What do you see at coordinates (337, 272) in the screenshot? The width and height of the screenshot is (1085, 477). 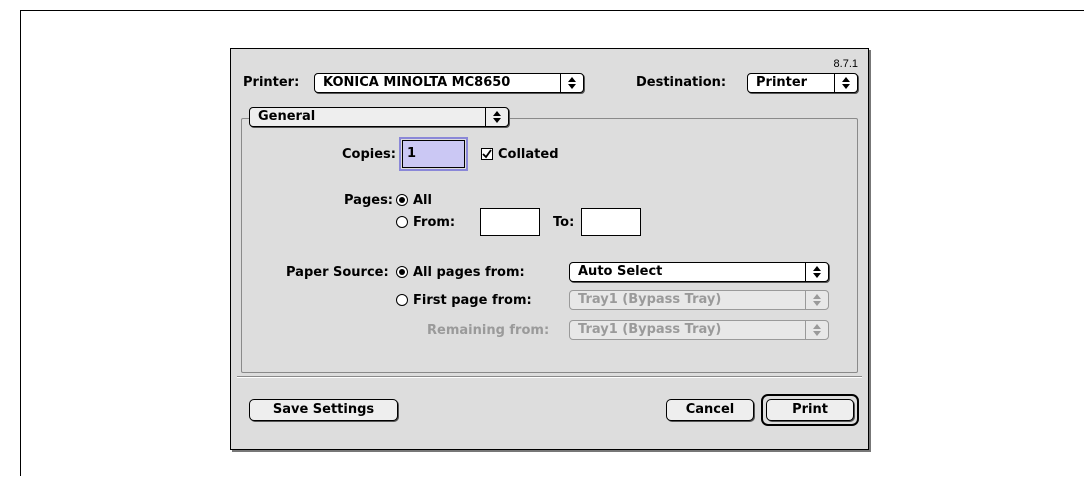 I see `paper-source-label: Paper Source:` at bounding box center [337, 272].